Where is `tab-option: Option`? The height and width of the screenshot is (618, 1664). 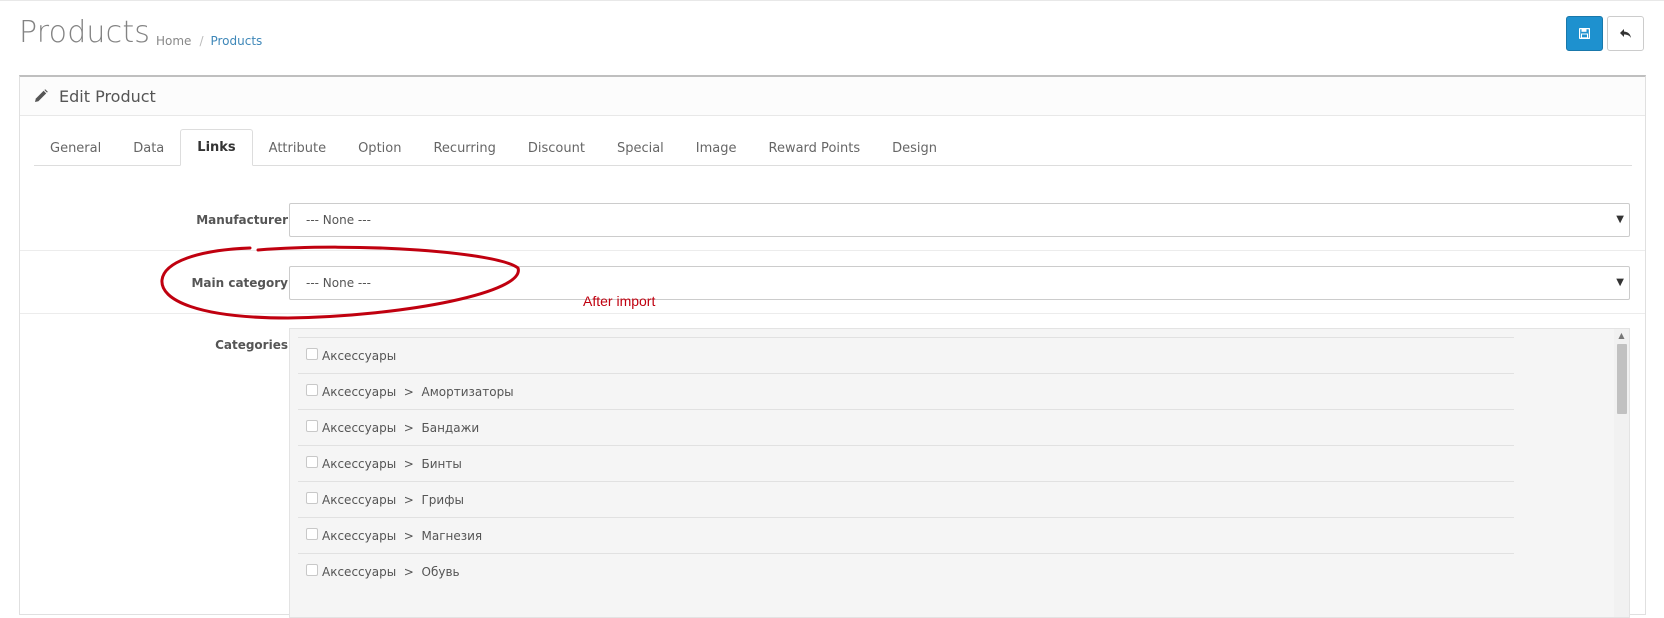
tab-option: Option is located at coordinates (379, 148).